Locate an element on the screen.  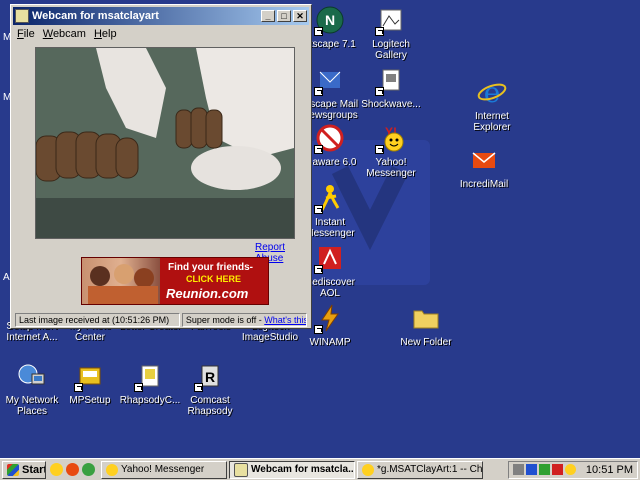
clock: 10:51 PM is located at coordinates (609, 469).